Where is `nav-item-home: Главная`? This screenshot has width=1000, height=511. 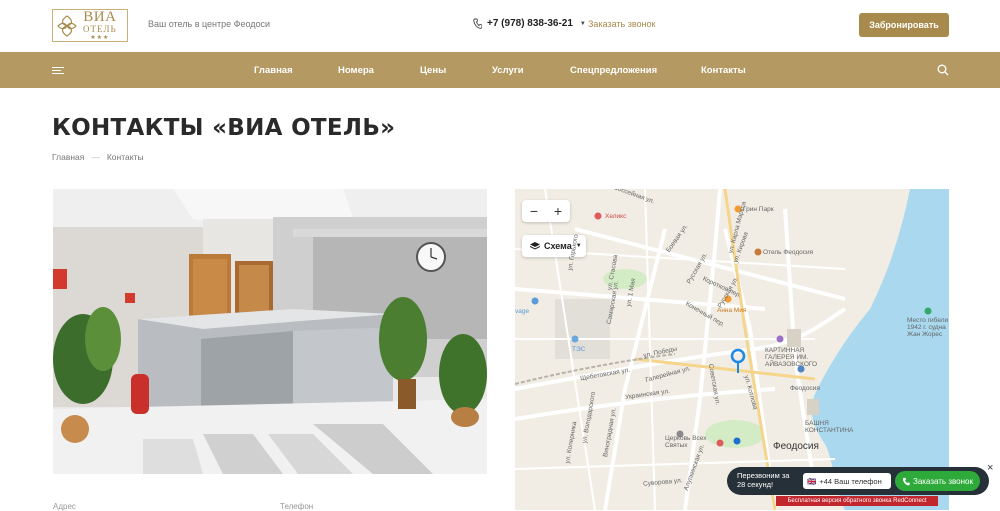 nav-item-home: Главная is located at coordinates (273, 70).